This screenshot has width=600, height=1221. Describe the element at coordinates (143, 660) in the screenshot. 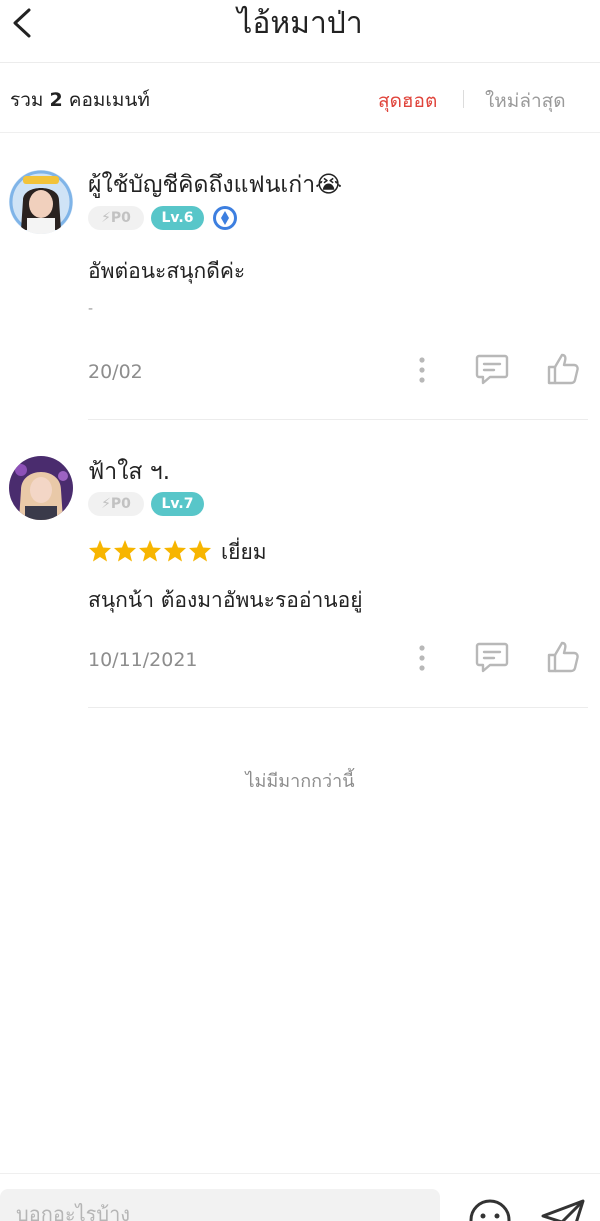

I see `comment-date: 10/11/2021` at that location.